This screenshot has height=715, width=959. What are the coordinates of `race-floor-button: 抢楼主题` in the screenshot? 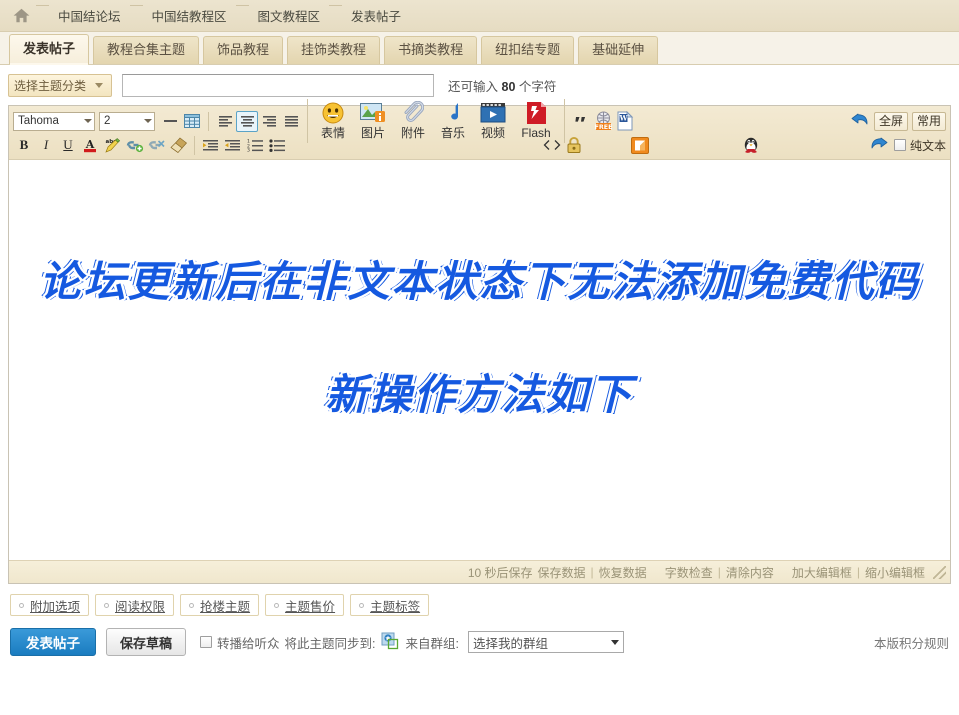 It's located at (220, 605).